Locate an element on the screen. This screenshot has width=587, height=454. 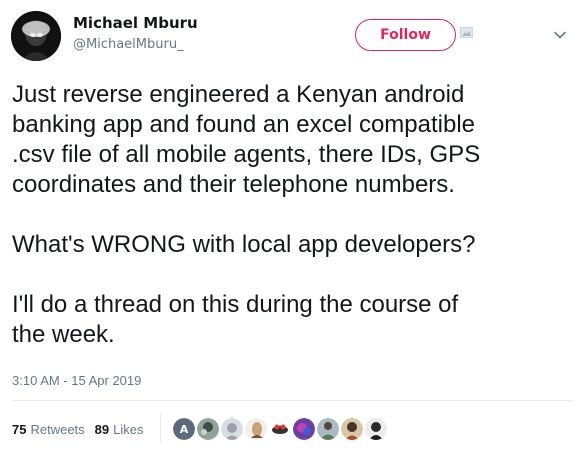
liker-avatars: A is located at coordinates (281, 429).